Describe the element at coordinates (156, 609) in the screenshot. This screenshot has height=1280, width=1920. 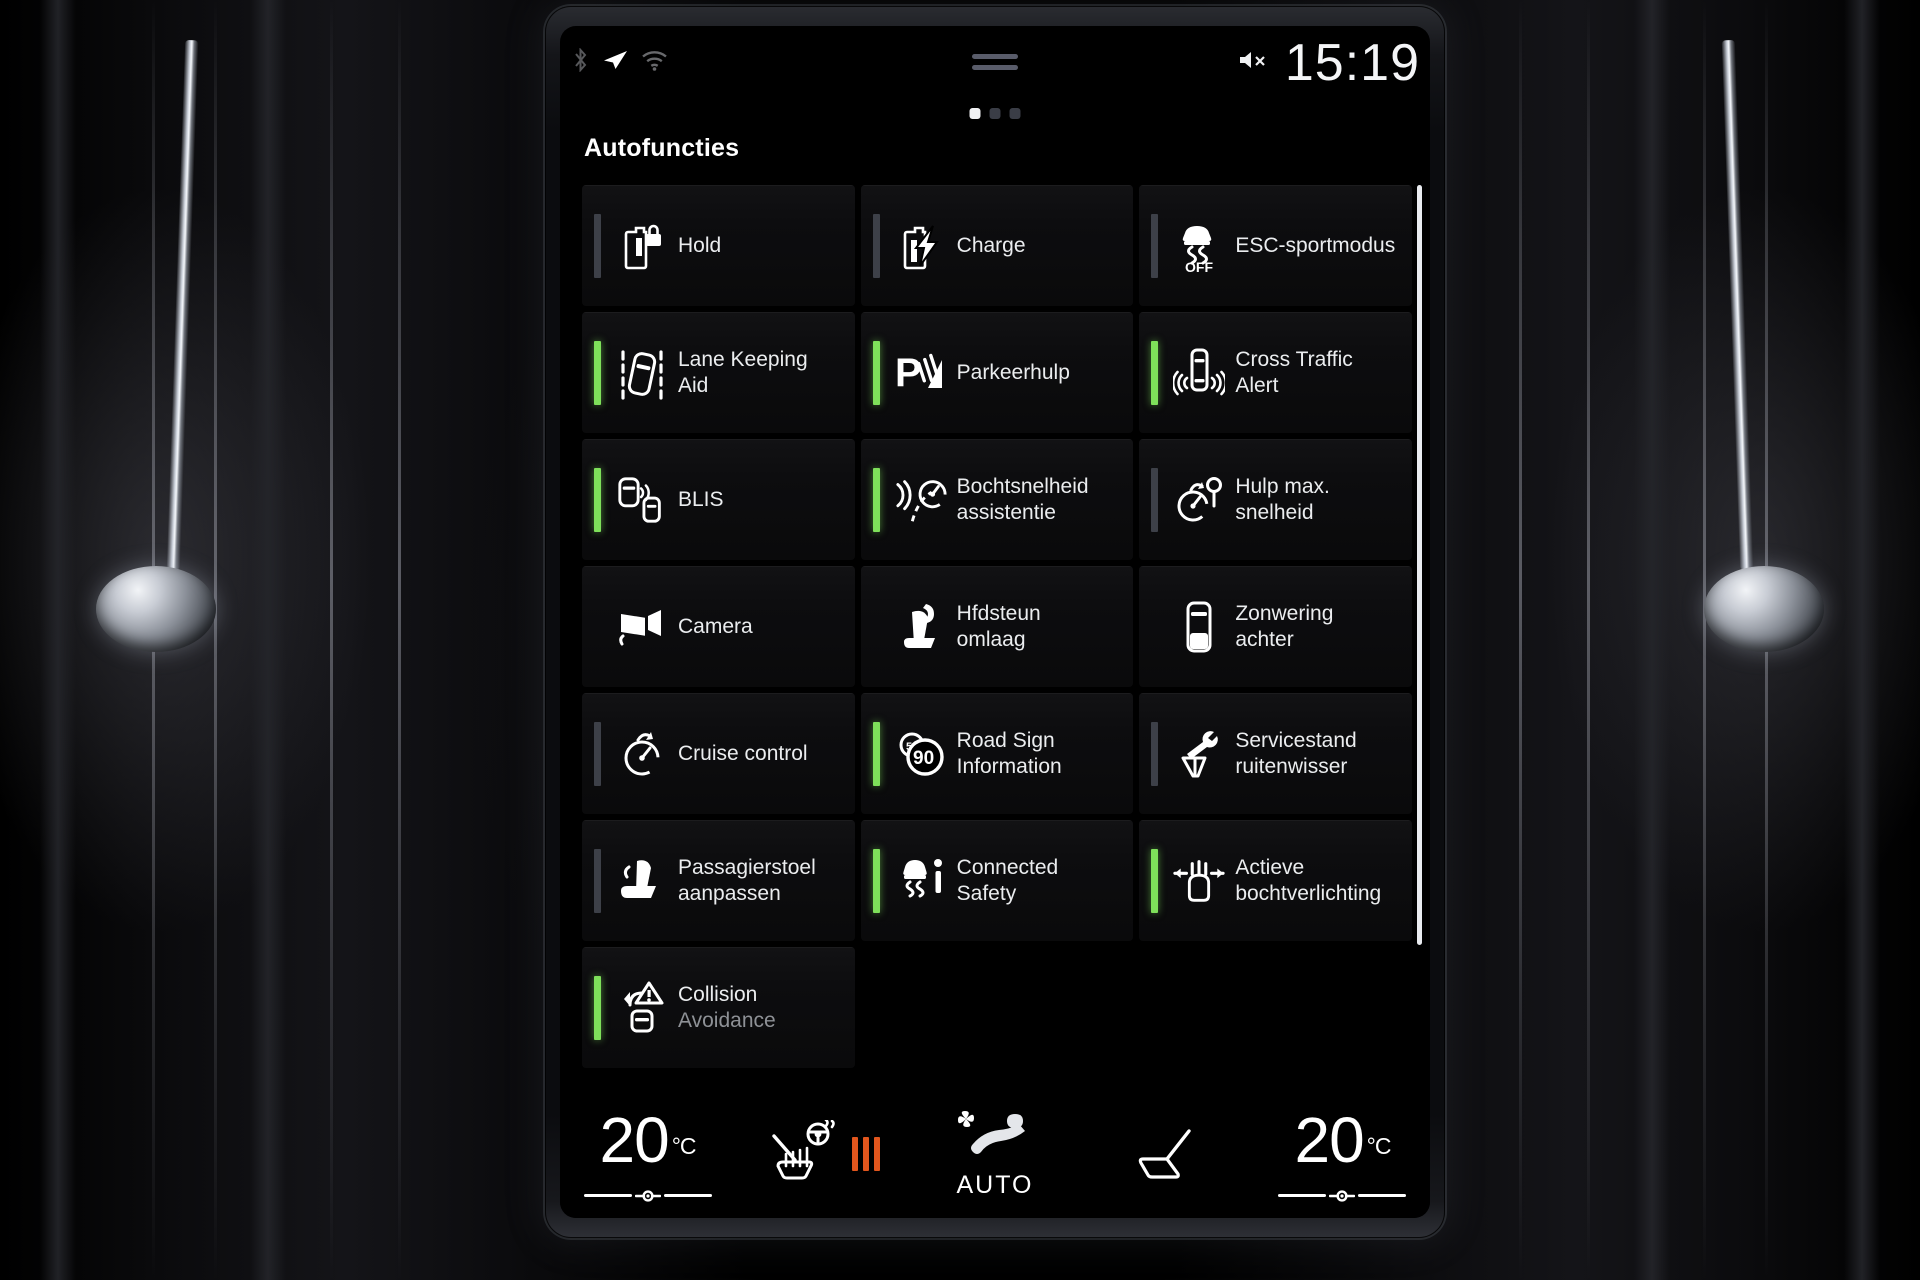
I see `vent-knob-left` at that location.